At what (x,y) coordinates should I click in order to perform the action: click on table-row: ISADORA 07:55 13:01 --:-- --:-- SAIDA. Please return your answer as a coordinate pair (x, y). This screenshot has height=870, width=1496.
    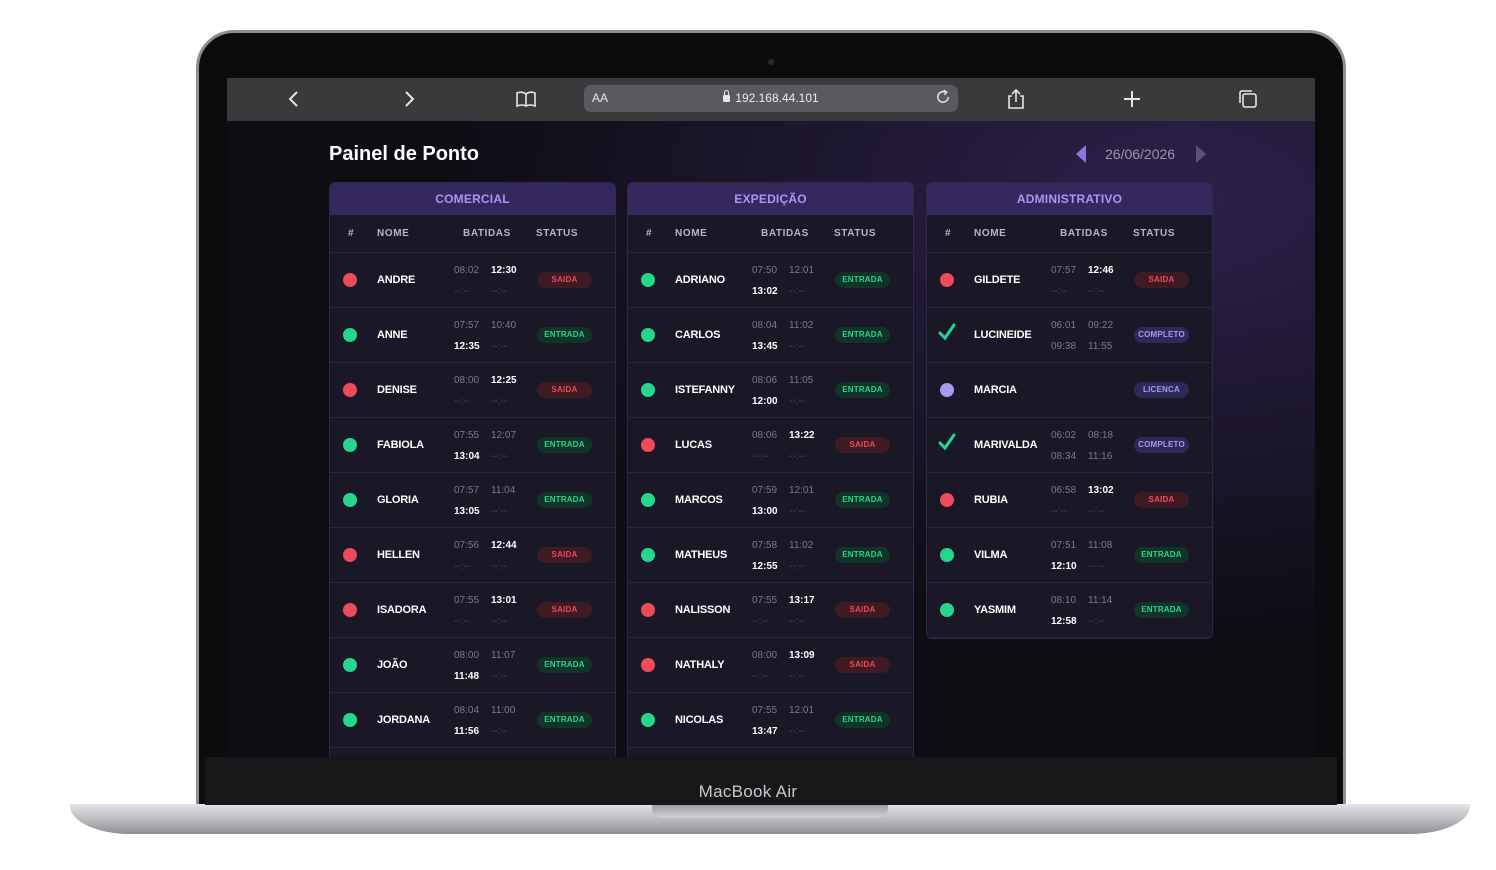
    Looking at the image, I should click on (472, 610).